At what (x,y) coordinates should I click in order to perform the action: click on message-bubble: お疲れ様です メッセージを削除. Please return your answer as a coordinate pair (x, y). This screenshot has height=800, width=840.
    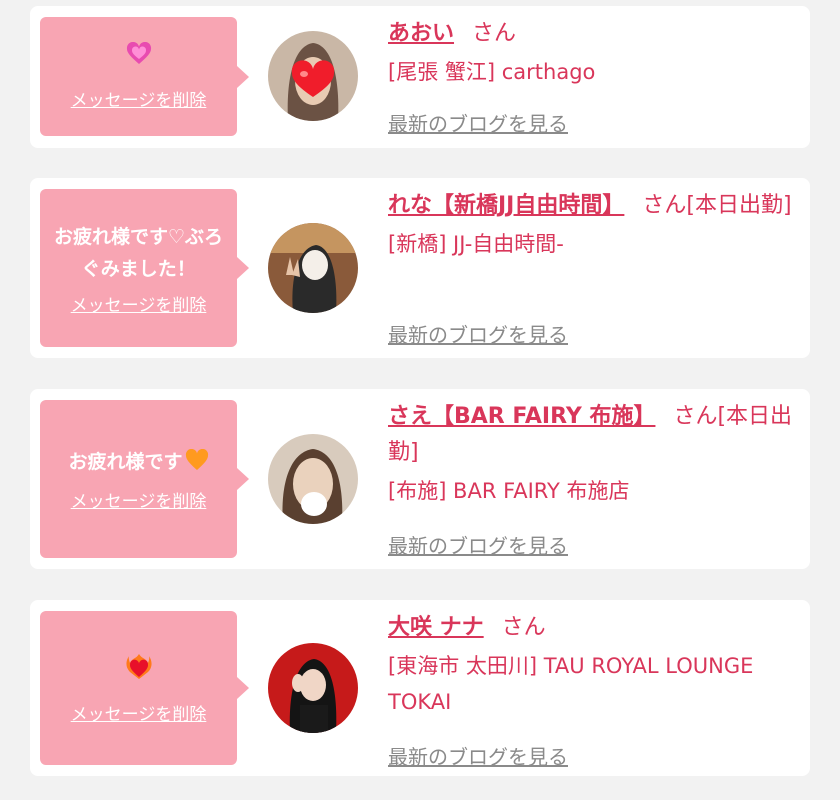
    Looking at the image, I should click on (144, 479).